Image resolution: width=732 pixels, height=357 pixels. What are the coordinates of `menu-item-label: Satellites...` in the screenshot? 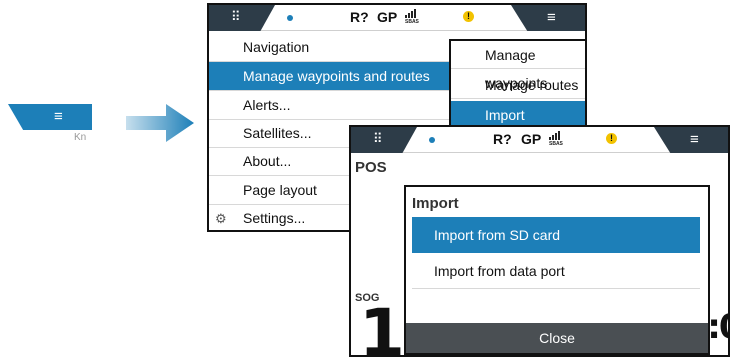 It's located at (277, 133).